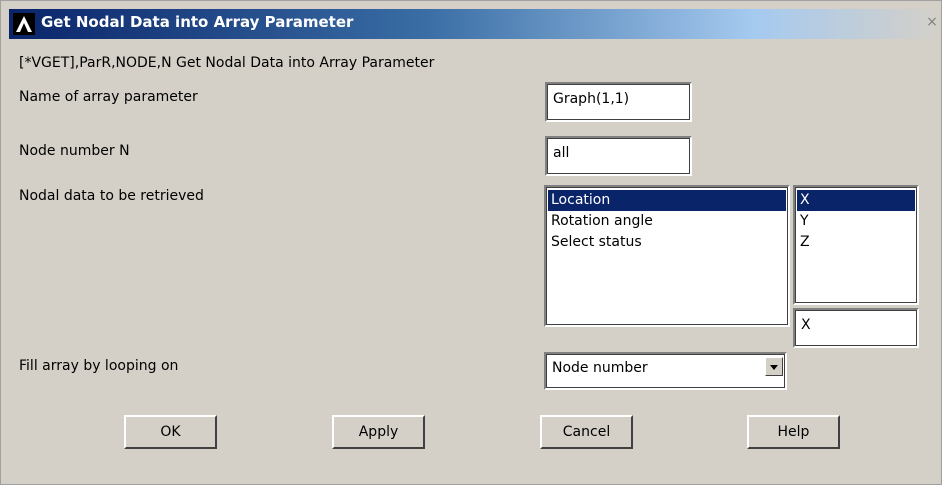 The width and height of the screenshot is (942, 485). I want to click on help-button: Help, so click(793, 432).